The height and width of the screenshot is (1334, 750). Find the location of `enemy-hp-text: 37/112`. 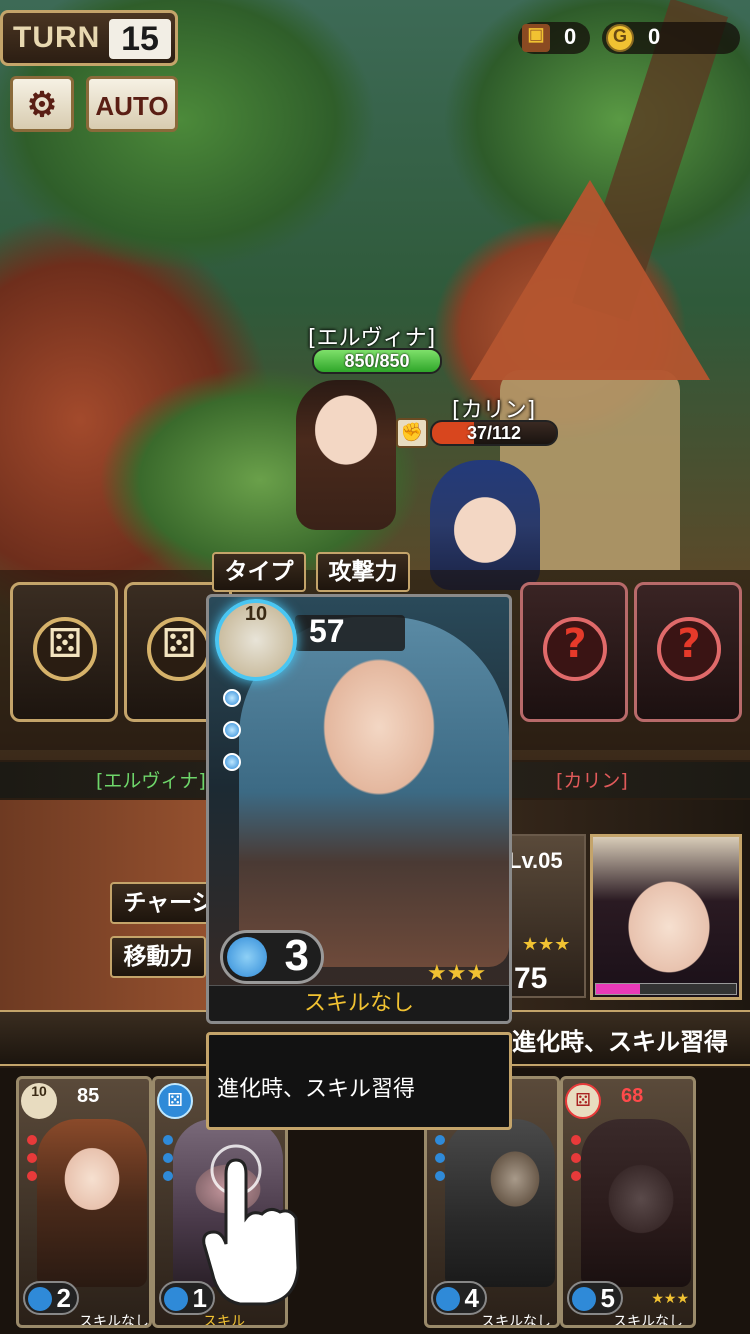

enemy-hp-text: 37/112 is located at coordinates (494, 433).